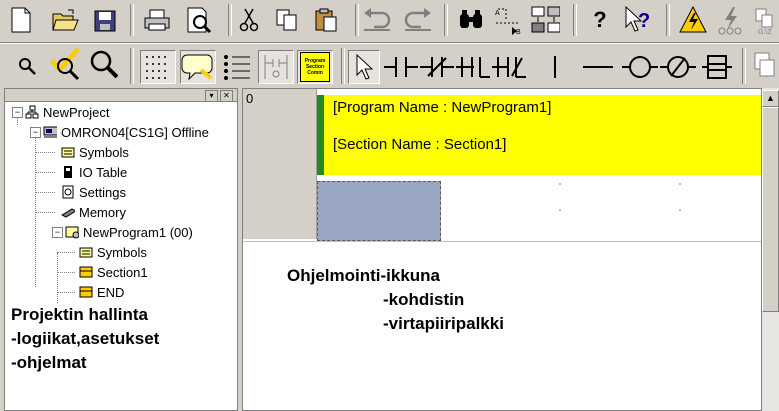  I want to click on contact-nc-icon, so click(437, 67).